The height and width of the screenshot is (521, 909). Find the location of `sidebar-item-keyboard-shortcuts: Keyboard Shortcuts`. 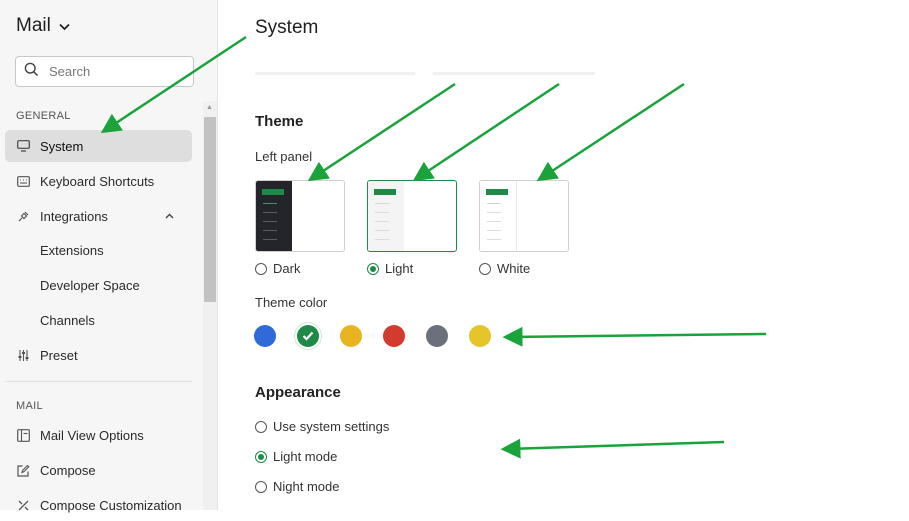

sidebar-item-keyboard-shortcuts: Keyboard Shortcuts is located at coordinates (98, 181).